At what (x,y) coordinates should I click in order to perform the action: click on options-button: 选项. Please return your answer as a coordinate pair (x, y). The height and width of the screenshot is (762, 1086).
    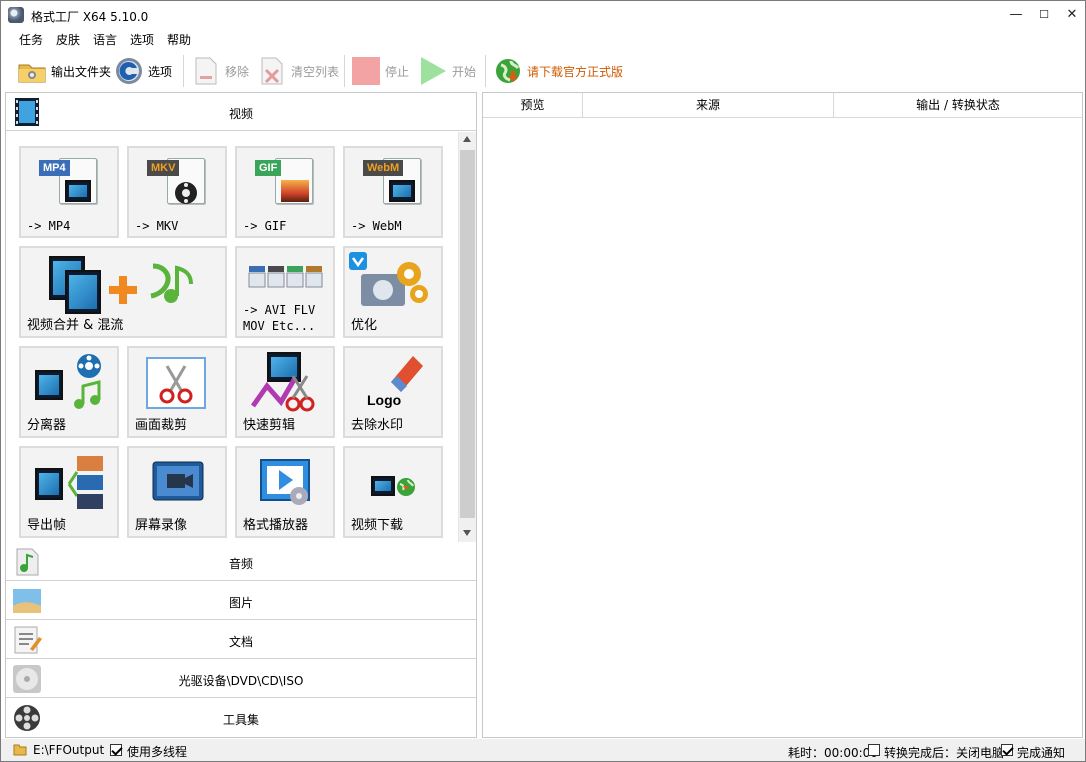
    Looking at the image, I should click on (143, 71).